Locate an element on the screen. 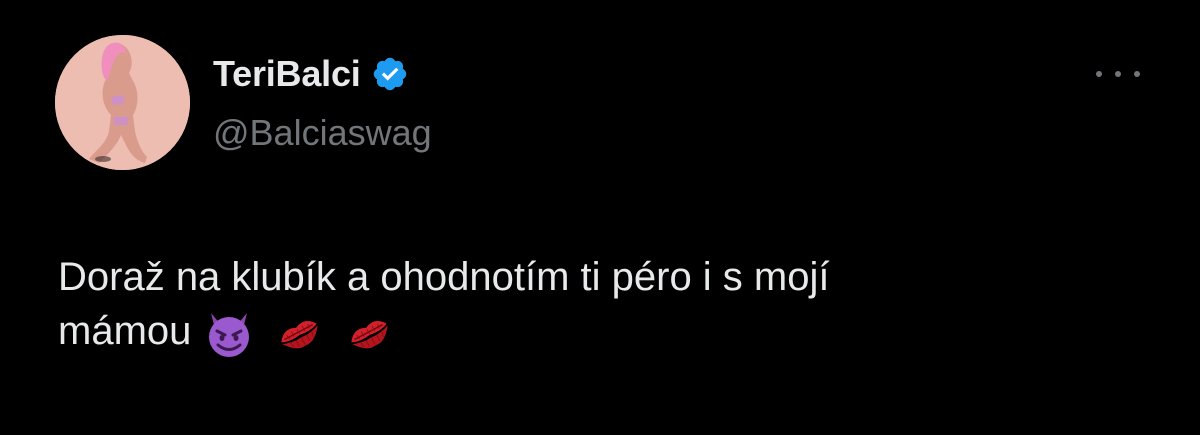 The height and width of the screenshot is (435, 1200). author-handle: @Balciaswag is located at coordinates (322, 133).